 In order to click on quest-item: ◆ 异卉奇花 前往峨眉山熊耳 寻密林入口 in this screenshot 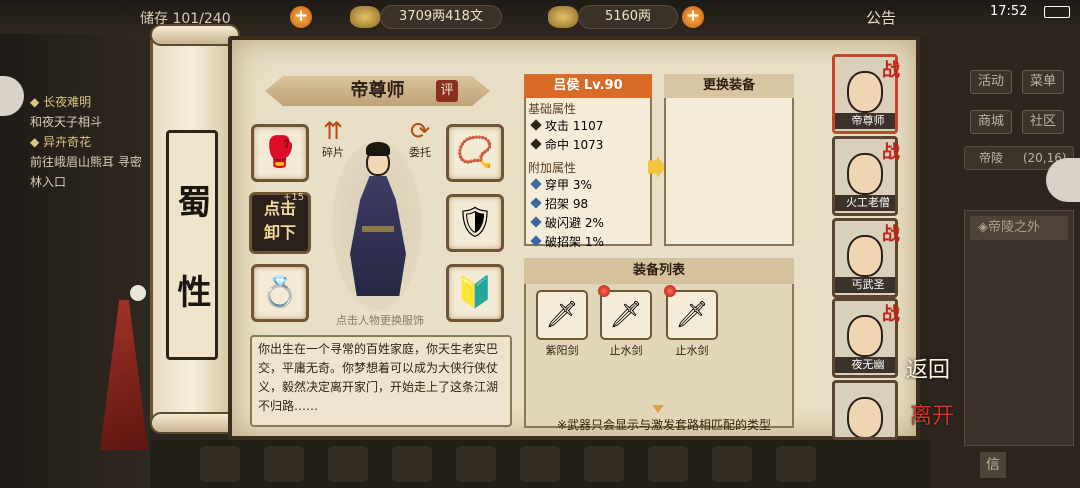, I will do `click(90, 162)`.